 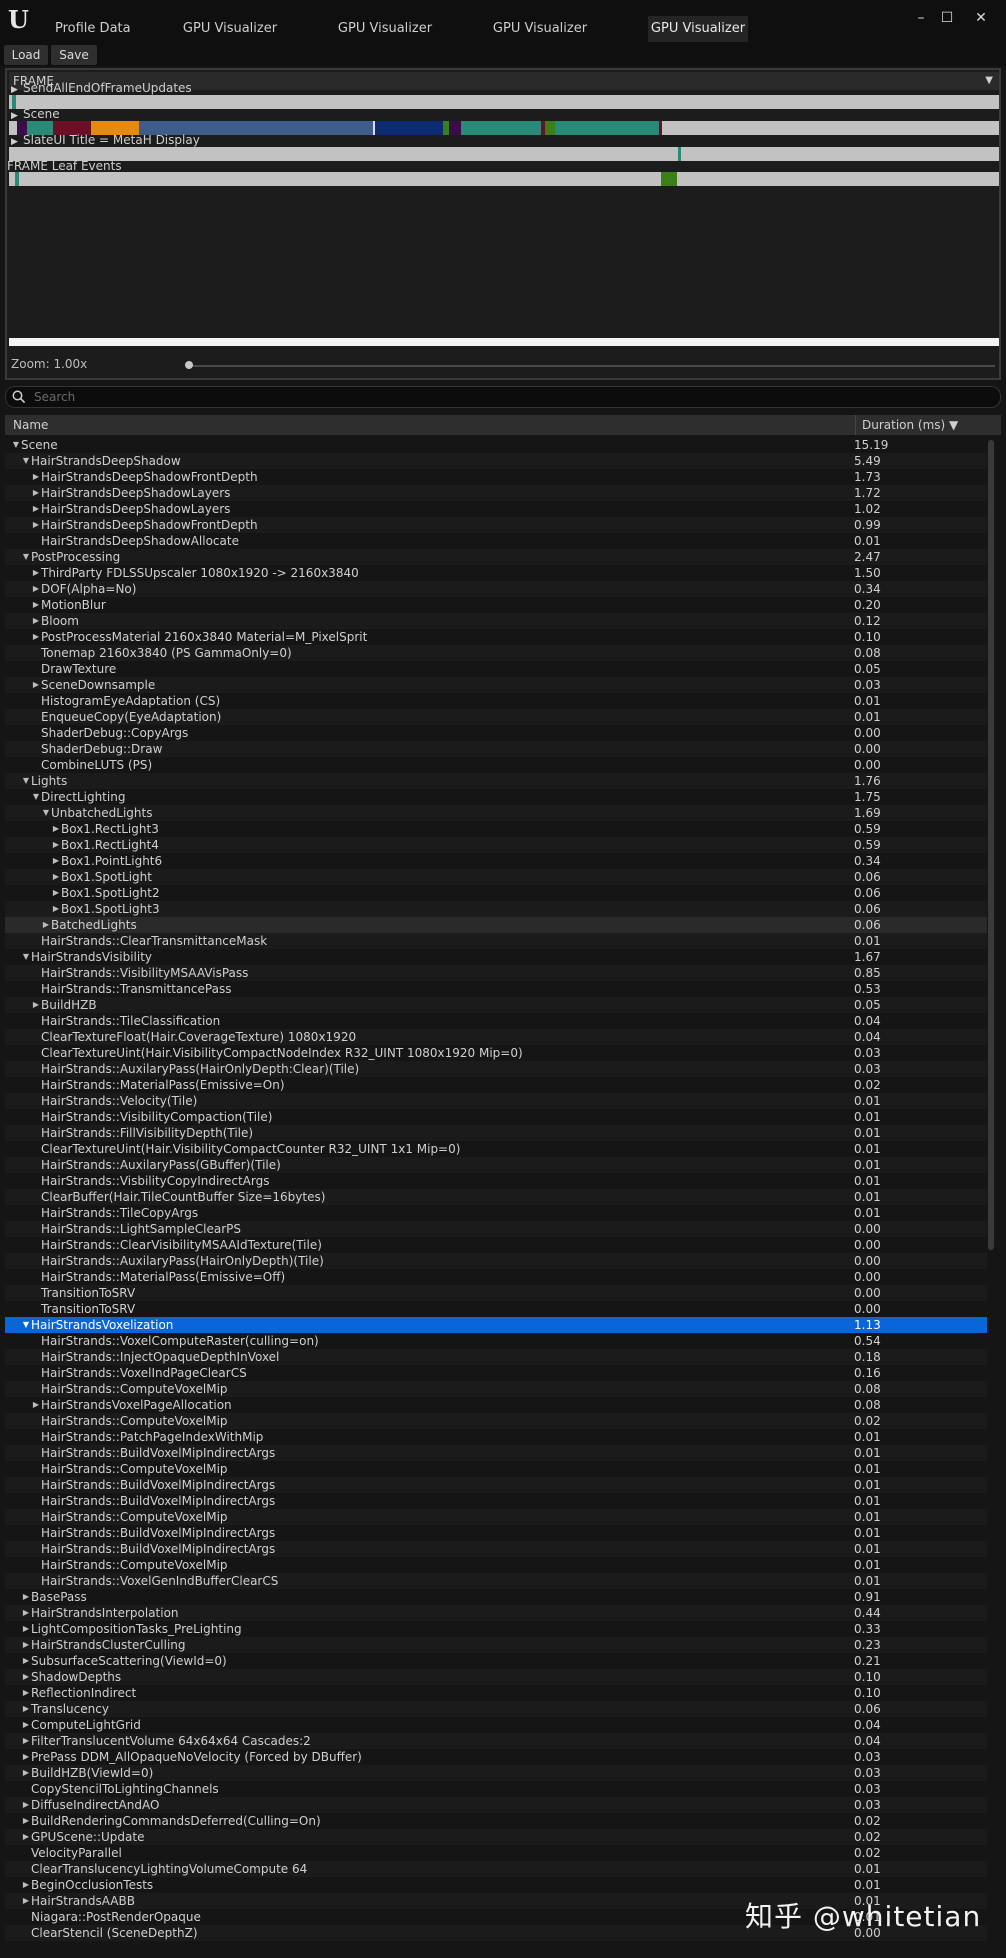 What do you see at coordinates (921, 18) in the screenshot?
I see `minimize-icon: –` at bounding box center [921, 18].